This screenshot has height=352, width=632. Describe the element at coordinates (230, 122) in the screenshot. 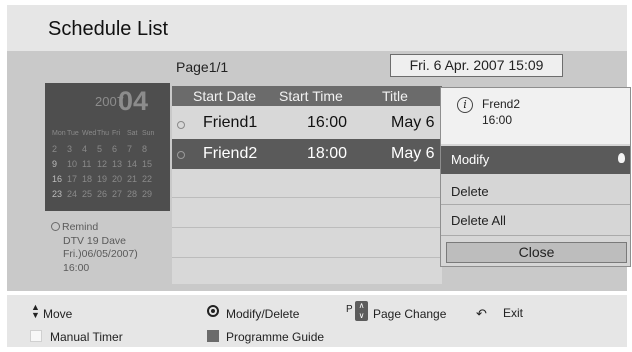

I see `row-program-name: Friend1` at that location.